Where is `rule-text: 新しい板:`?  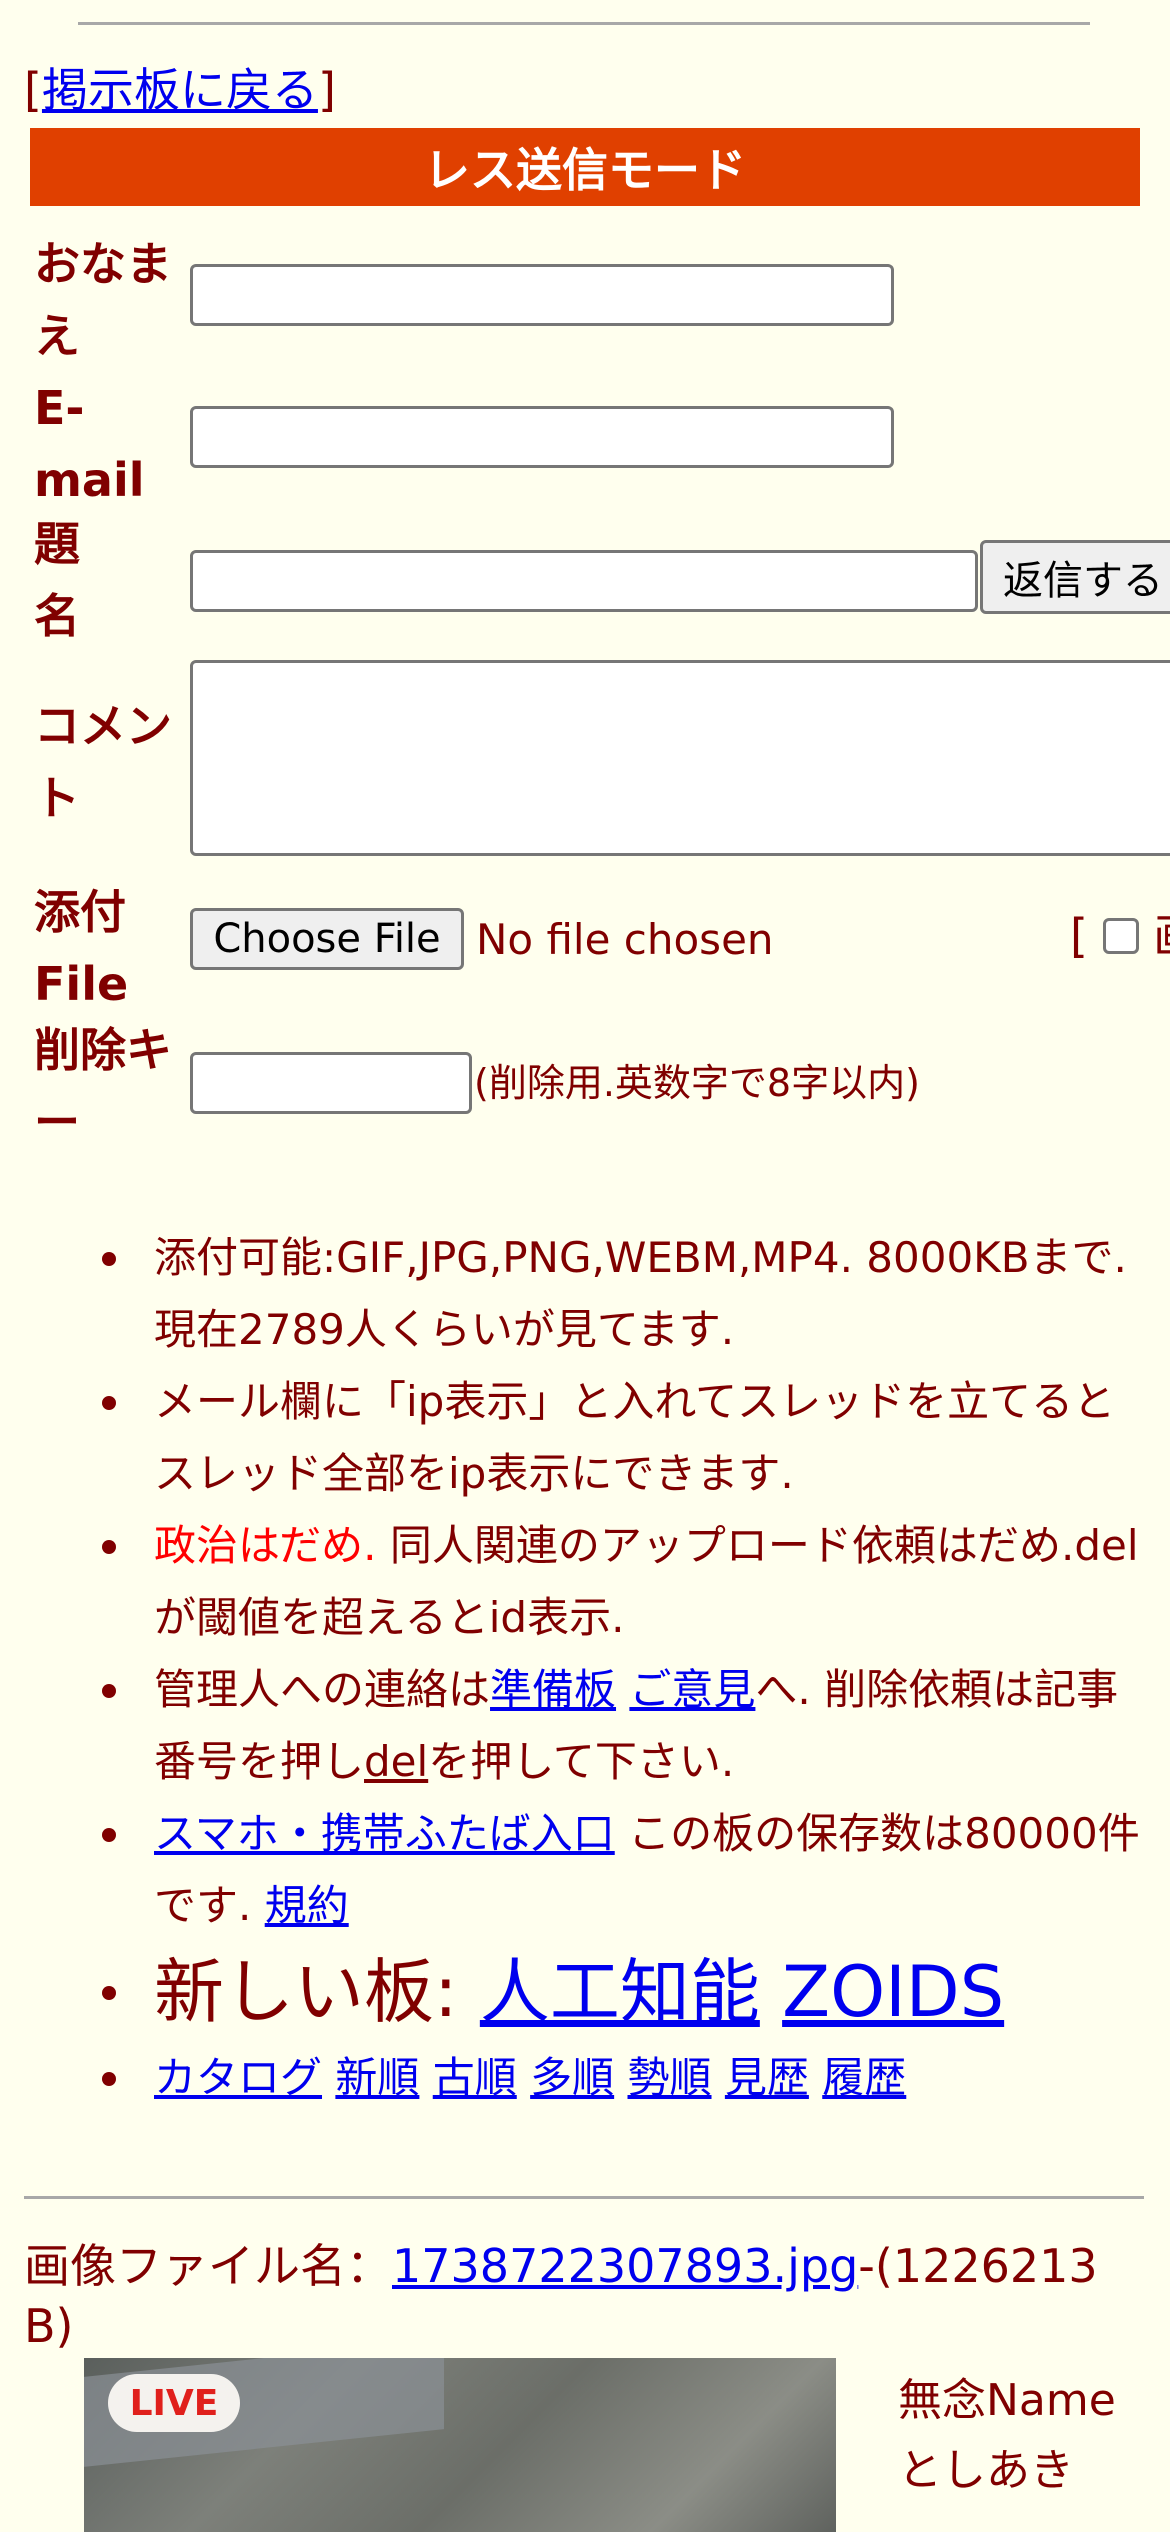 rule-text: 新しい板: is located at coordinates (317, 1992).